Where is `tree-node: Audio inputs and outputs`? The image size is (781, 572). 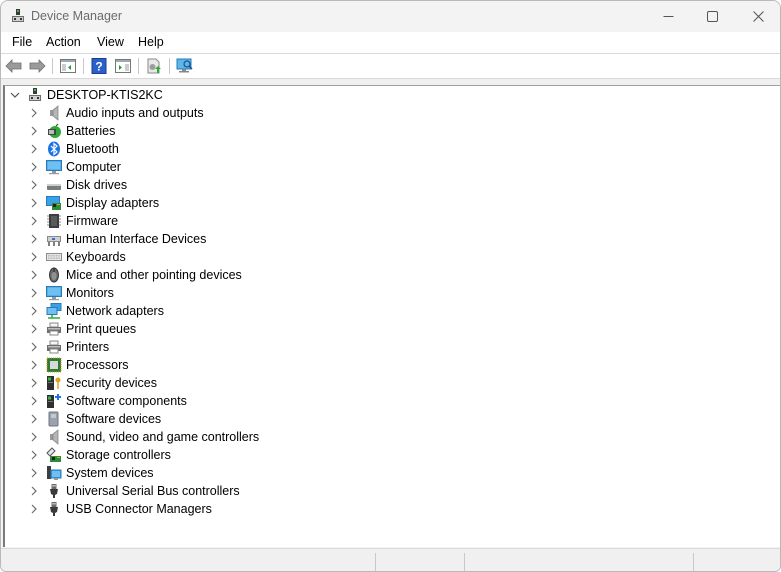 tree-node: Audio inputs and outputs is located at coordinates (116, 113).